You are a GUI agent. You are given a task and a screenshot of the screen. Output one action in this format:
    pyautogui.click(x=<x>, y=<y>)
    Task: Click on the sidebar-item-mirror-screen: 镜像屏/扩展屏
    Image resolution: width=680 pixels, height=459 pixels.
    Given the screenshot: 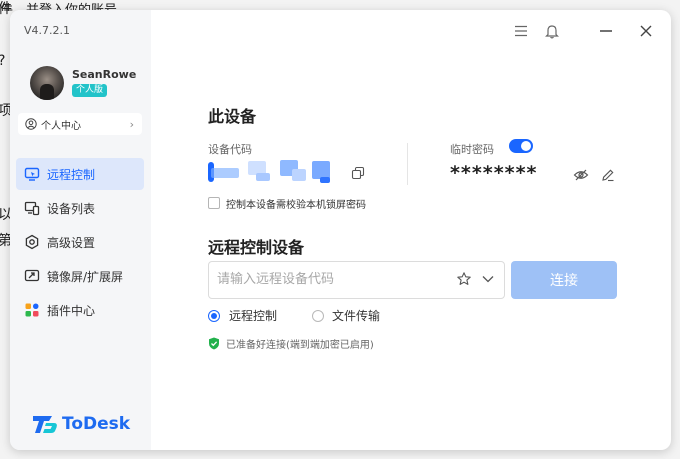 What is the action you would take?
    pyautogui.click(x=80, y=276)
    